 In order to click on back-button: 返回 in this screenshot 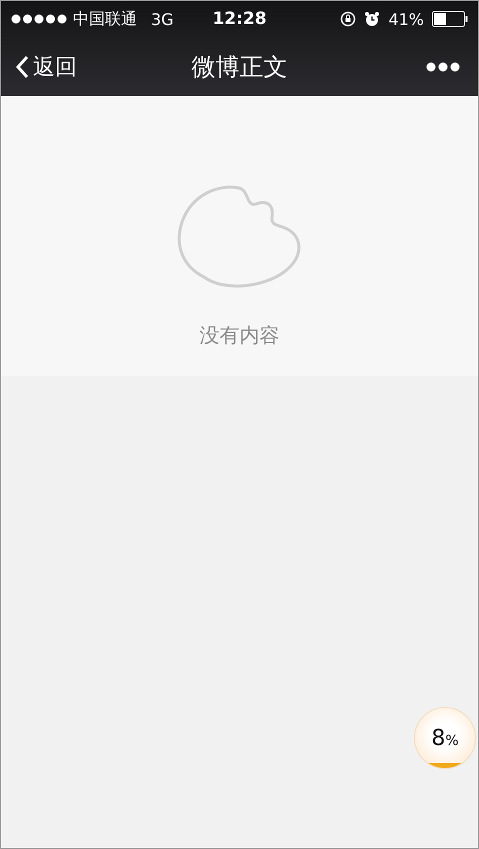, I will do `click(46, 67)`.